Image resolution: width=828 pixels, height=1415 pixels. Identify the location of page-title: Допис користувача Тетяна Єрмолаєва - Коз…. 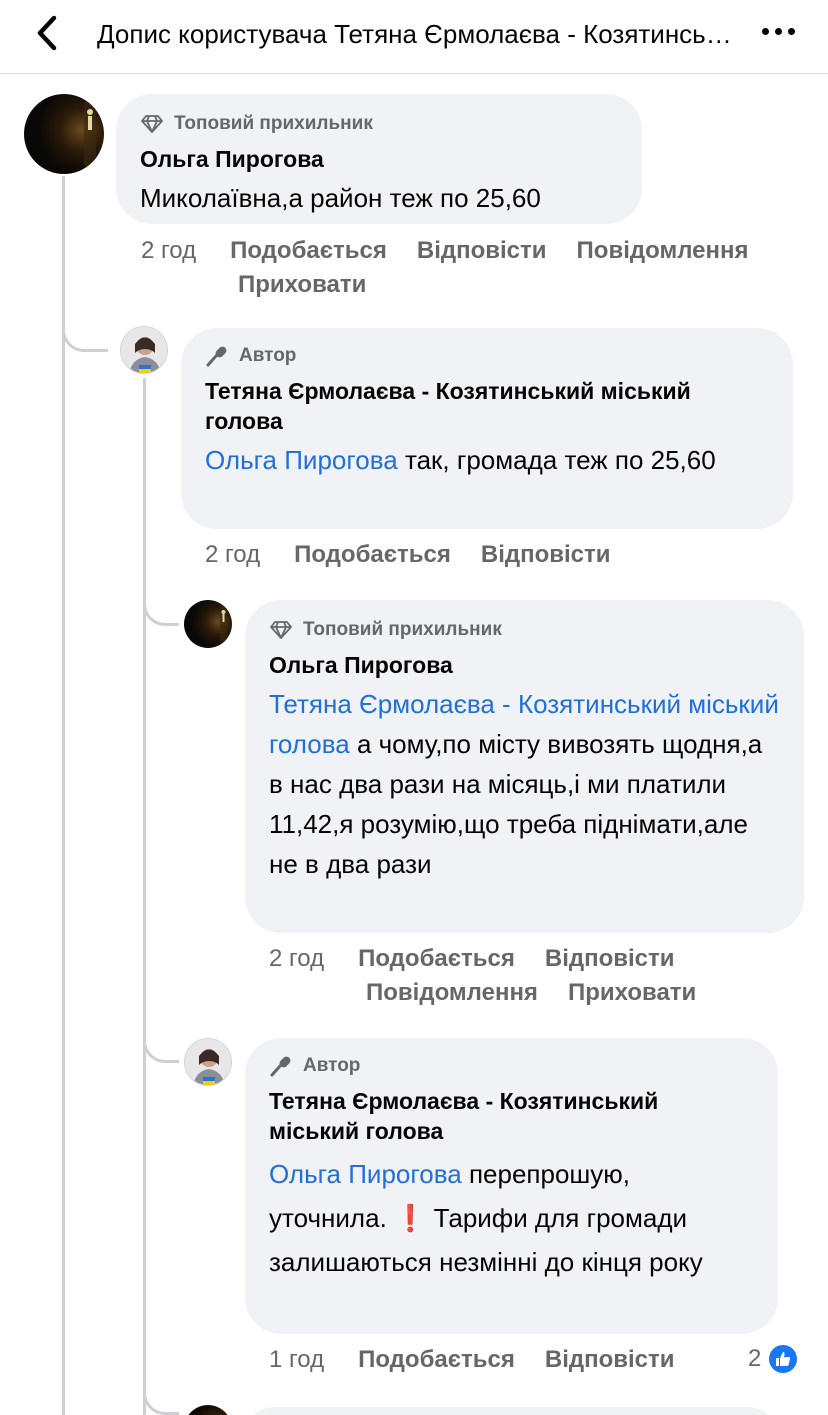
(417, 34).